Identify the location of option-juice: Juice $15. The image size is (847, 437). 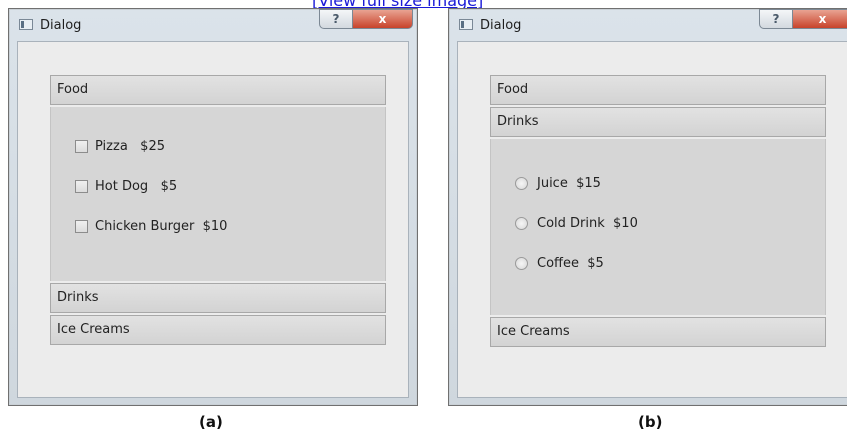
(558, 183).